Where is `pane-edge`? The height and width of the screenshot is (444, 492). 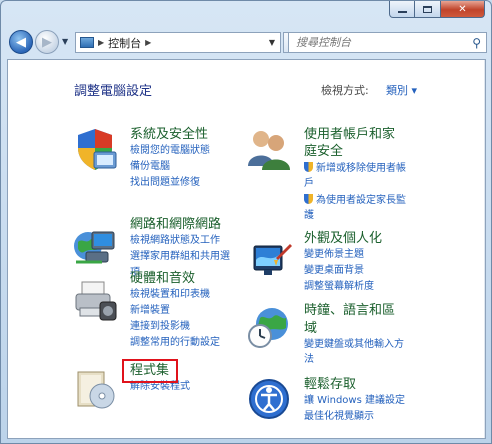
pane-edge is located at coordinates (484, 249).